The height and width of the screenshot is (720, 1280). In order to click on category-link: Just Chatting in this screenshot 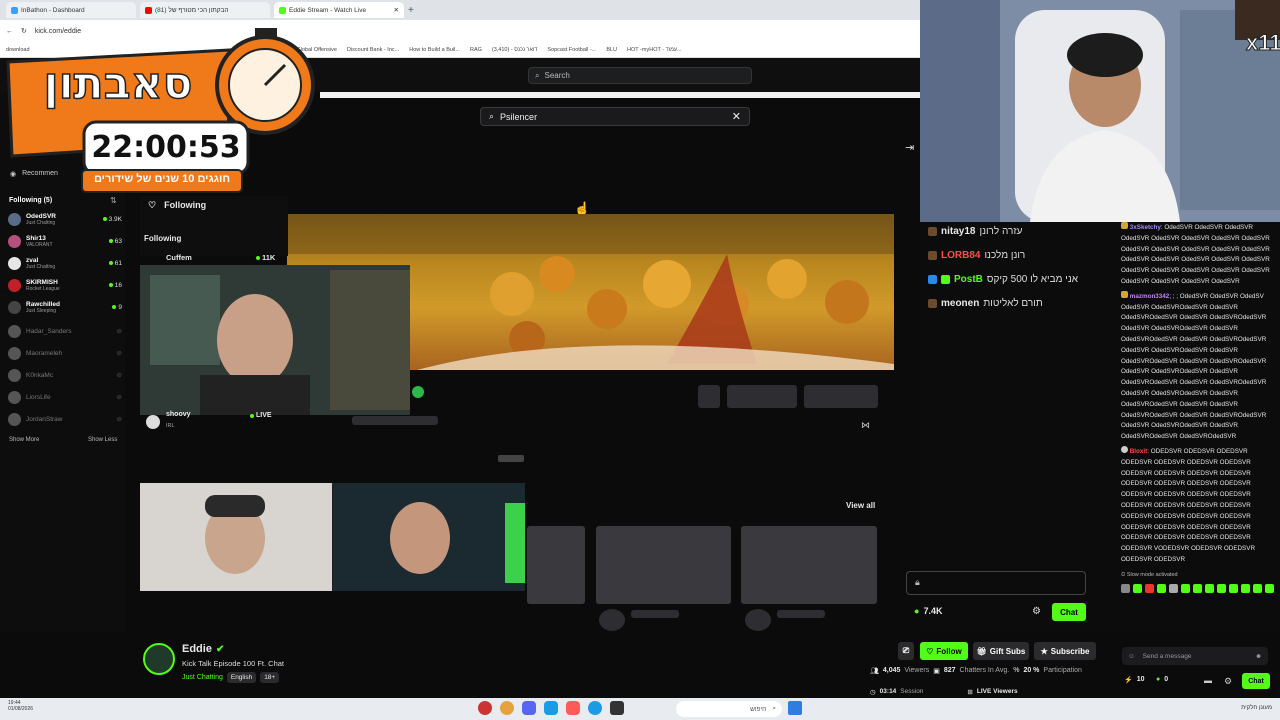, I will do `click(202, 677)`.